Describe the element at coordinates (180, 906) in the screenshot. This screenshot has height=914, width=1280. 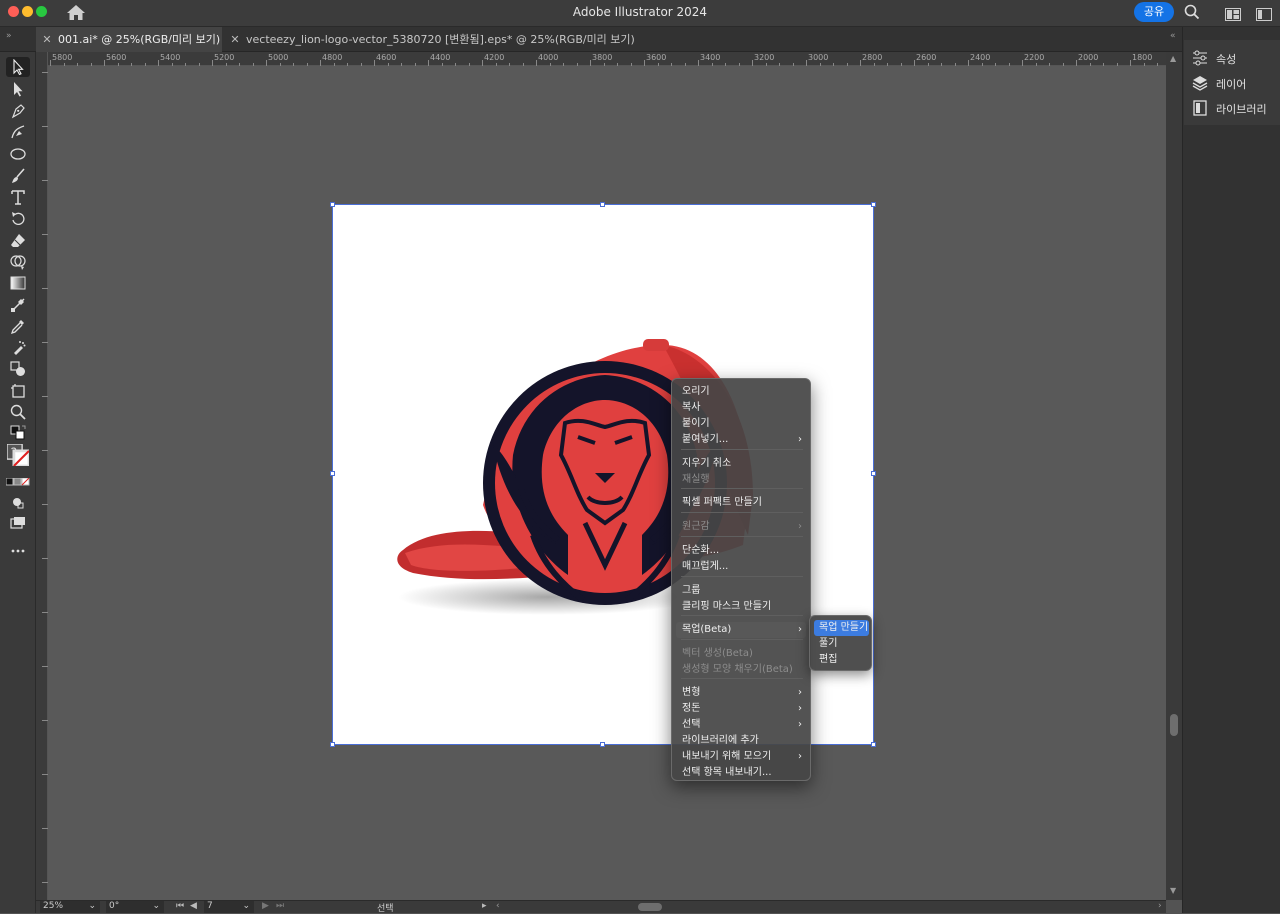
I see `first-artboard-icon: ⏮` at that location.